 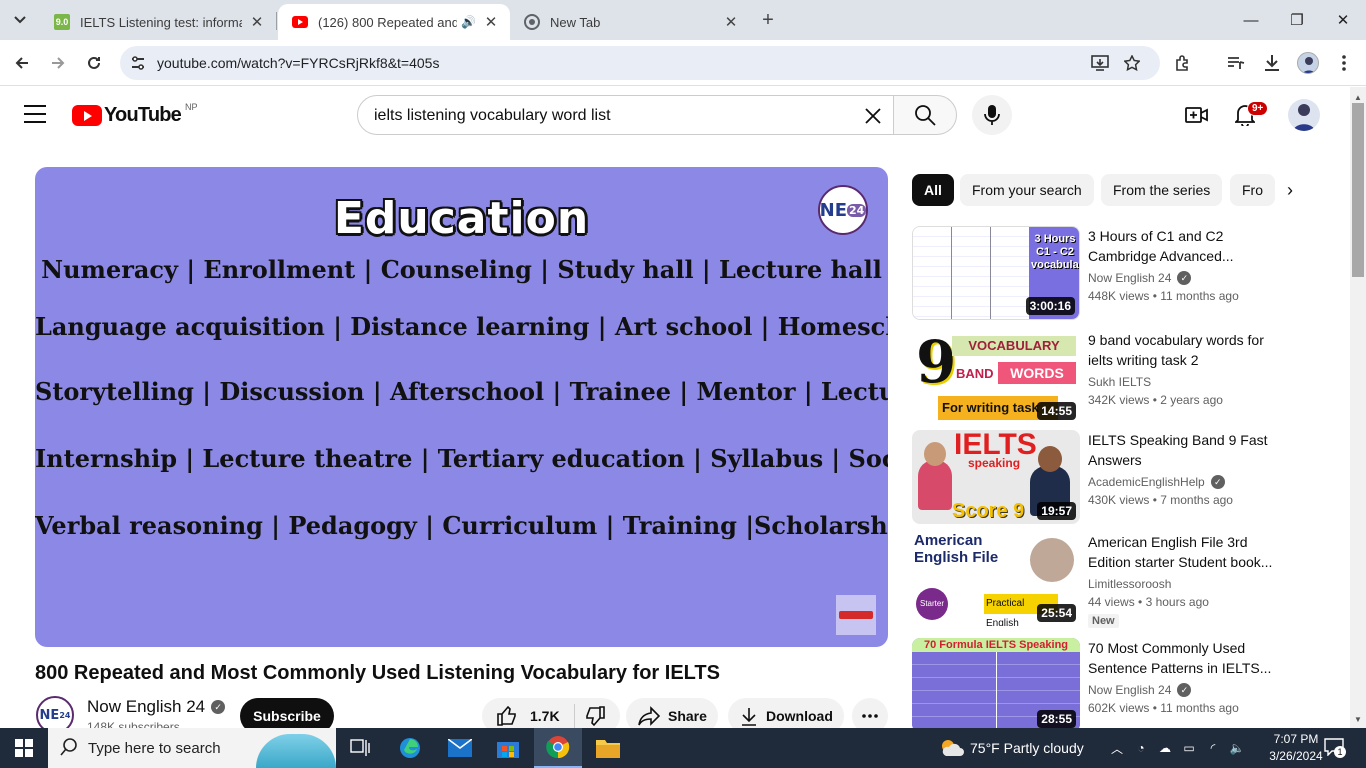 I want to click on channel-name: Now English 24 ✓, so click(x=156, y=707).